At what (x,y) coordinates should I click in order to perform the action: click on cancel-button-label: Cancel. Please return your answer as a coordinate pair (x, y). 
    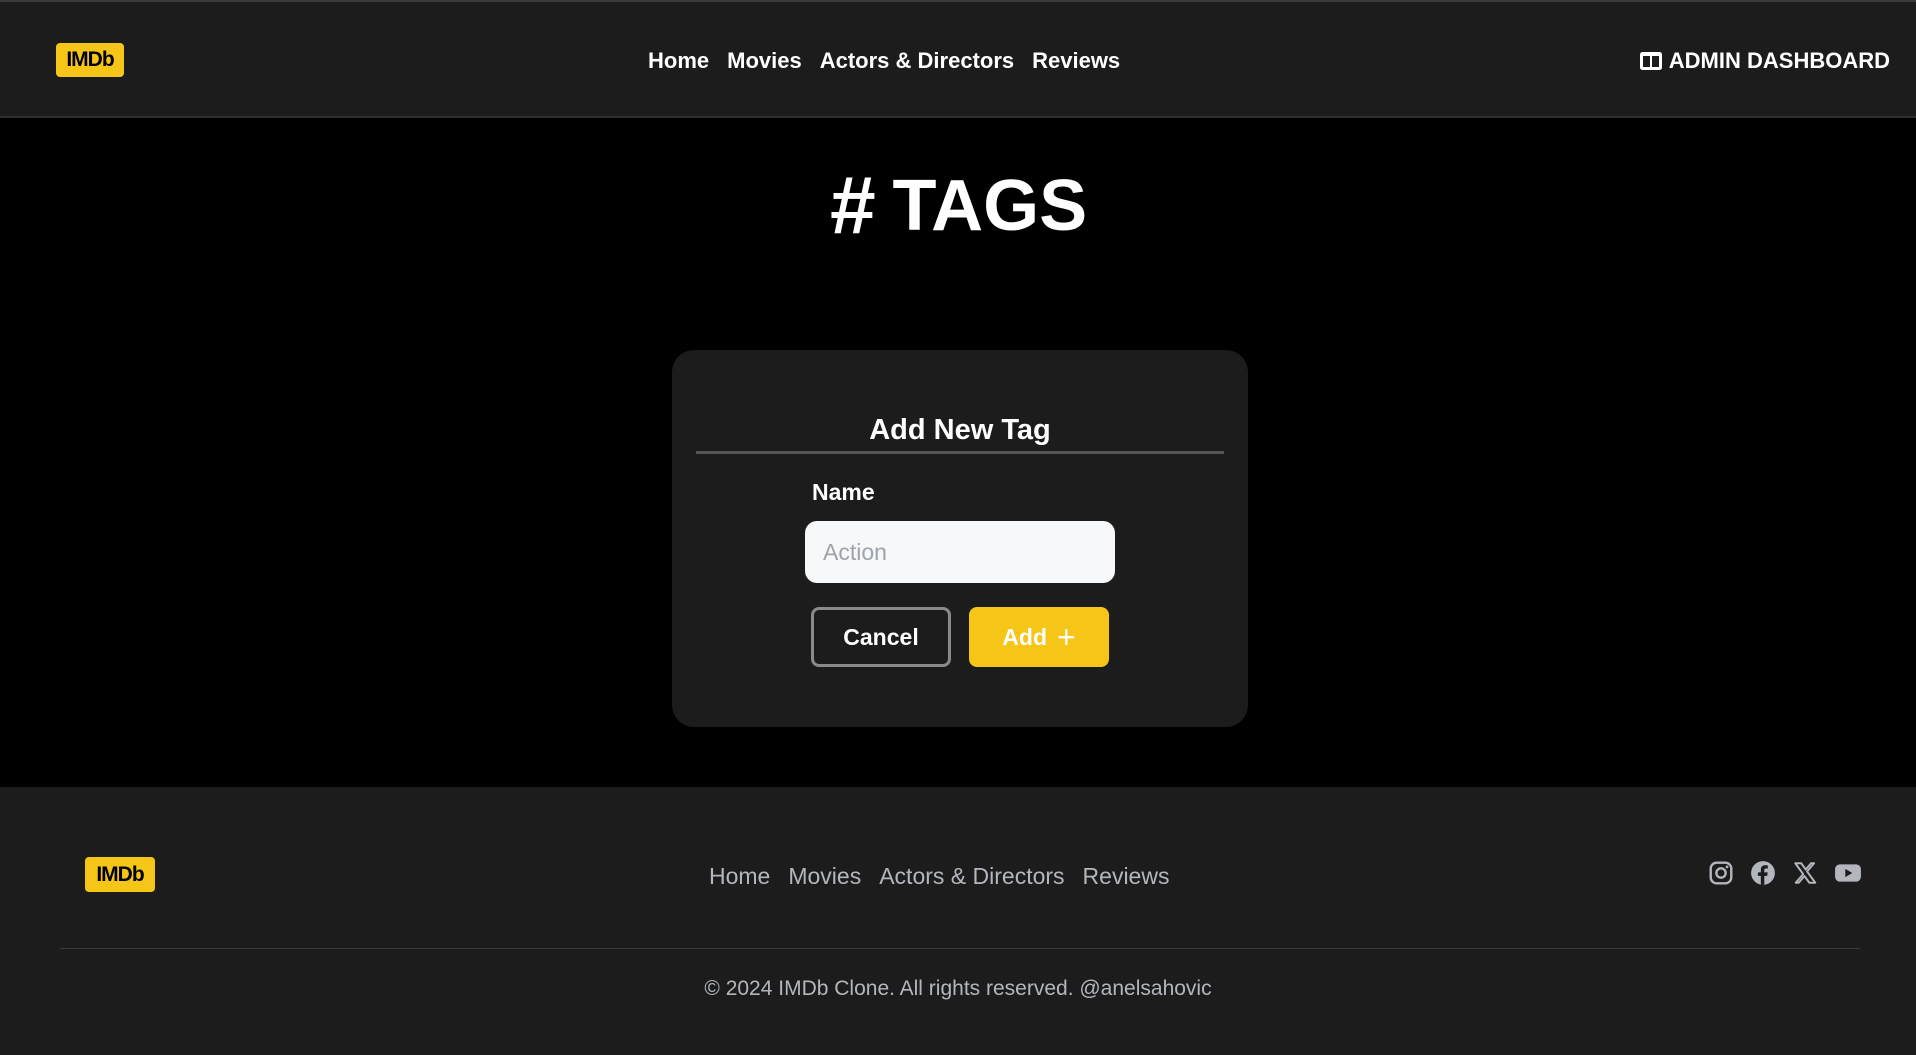
    Looking at the image, I should click on (881, 636).